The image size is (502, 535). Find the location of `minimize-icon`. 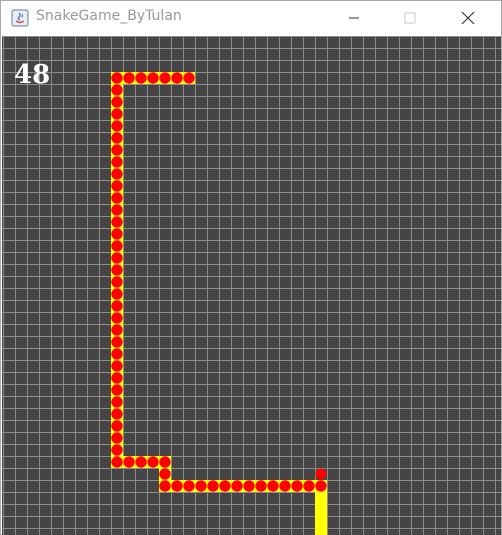

minimize-icon is located at coordinates (354, 18).